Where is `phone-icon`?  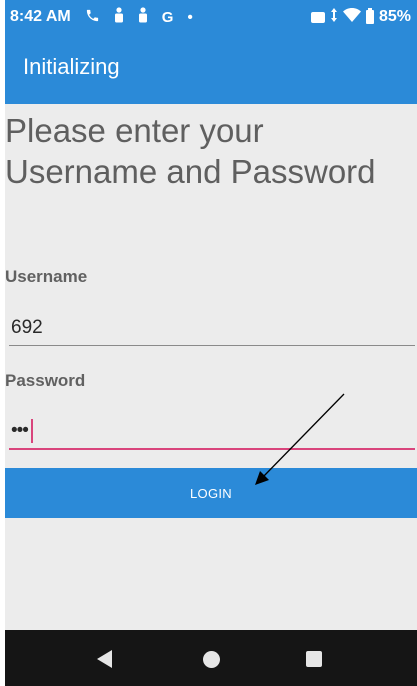 phone-icon is located at coordinates (92, 17).